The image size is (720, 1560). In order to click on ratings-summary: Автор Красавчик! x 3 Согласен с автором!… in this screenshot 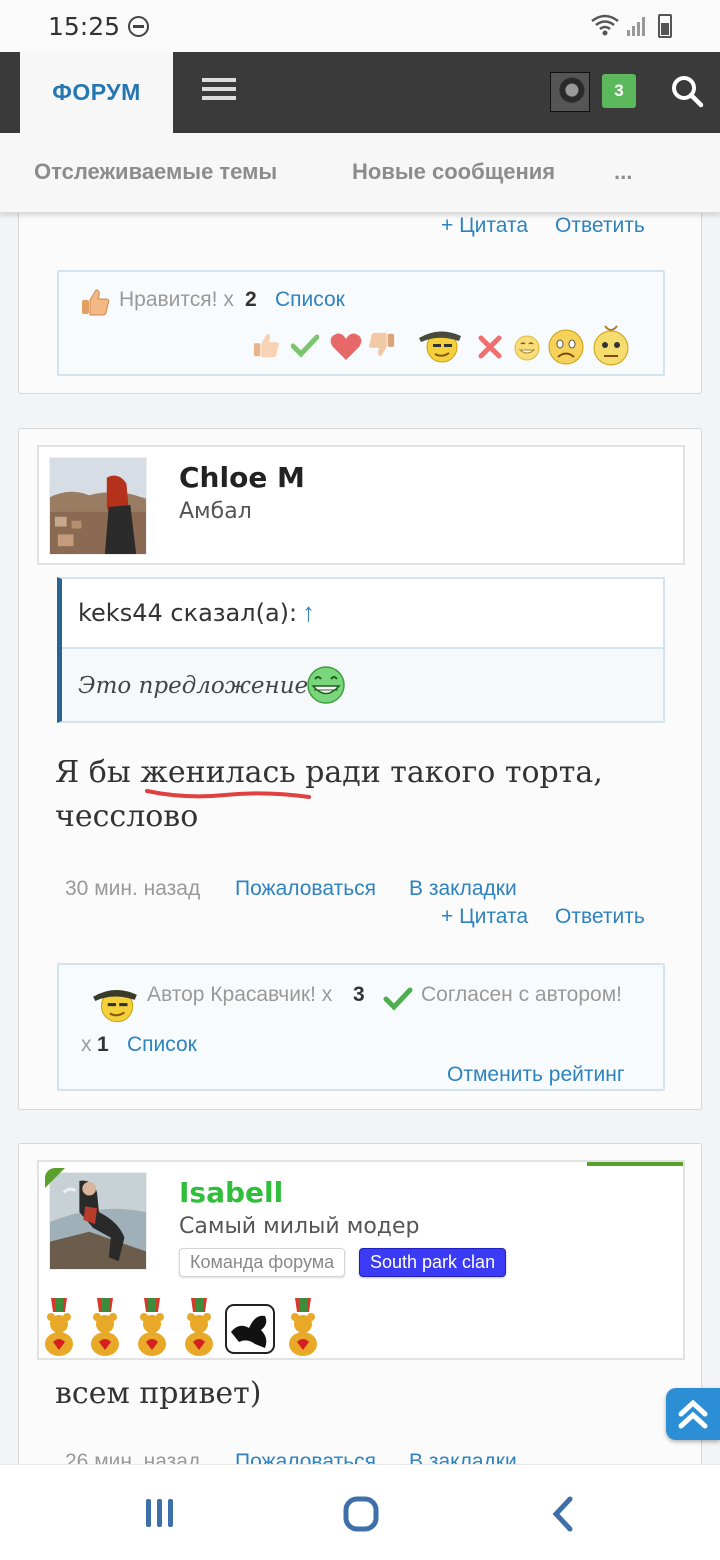, I will do `click(361, 1027)`.